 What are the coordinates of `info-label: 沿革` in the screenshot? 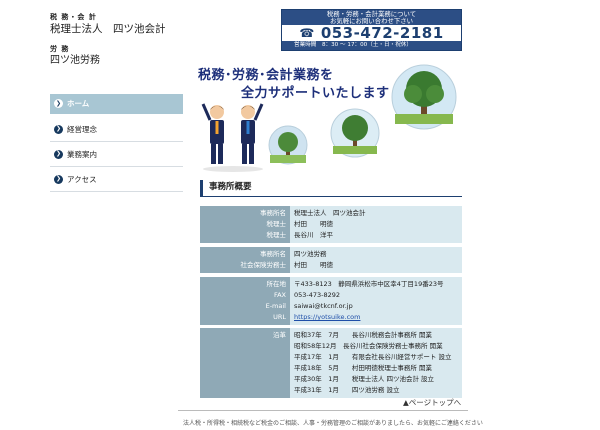 It's located at (279, 335).